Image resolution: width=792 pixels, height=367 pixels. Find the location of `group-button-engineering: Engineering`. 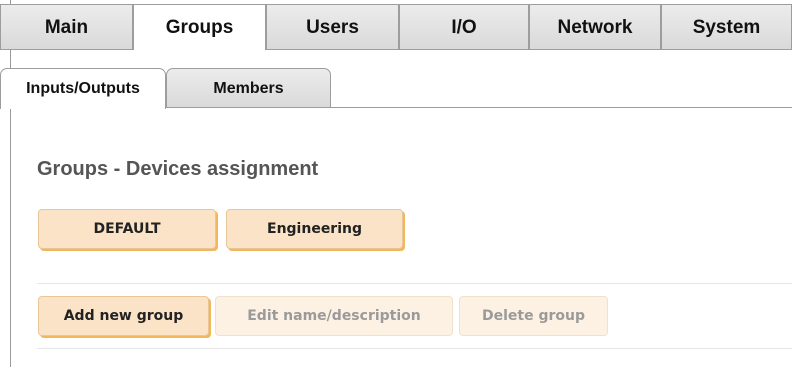

group-button-engineering: Engineering is located at coordinates (314, 229).